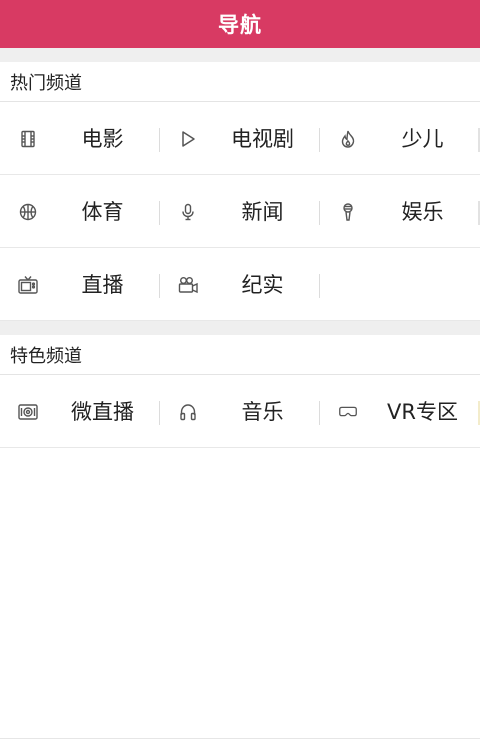 The width and height of the screenshot is (480, 745). I want to click on channel-label: 电视剧, so click(262, 139).